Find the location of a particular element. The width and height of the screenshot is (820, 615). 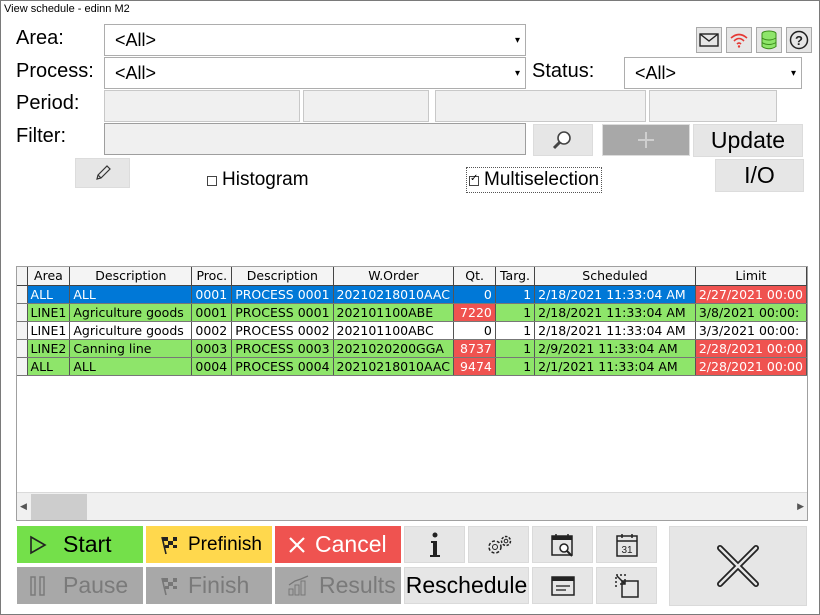

column-header: Qt. is located at coordinates (474, 276).